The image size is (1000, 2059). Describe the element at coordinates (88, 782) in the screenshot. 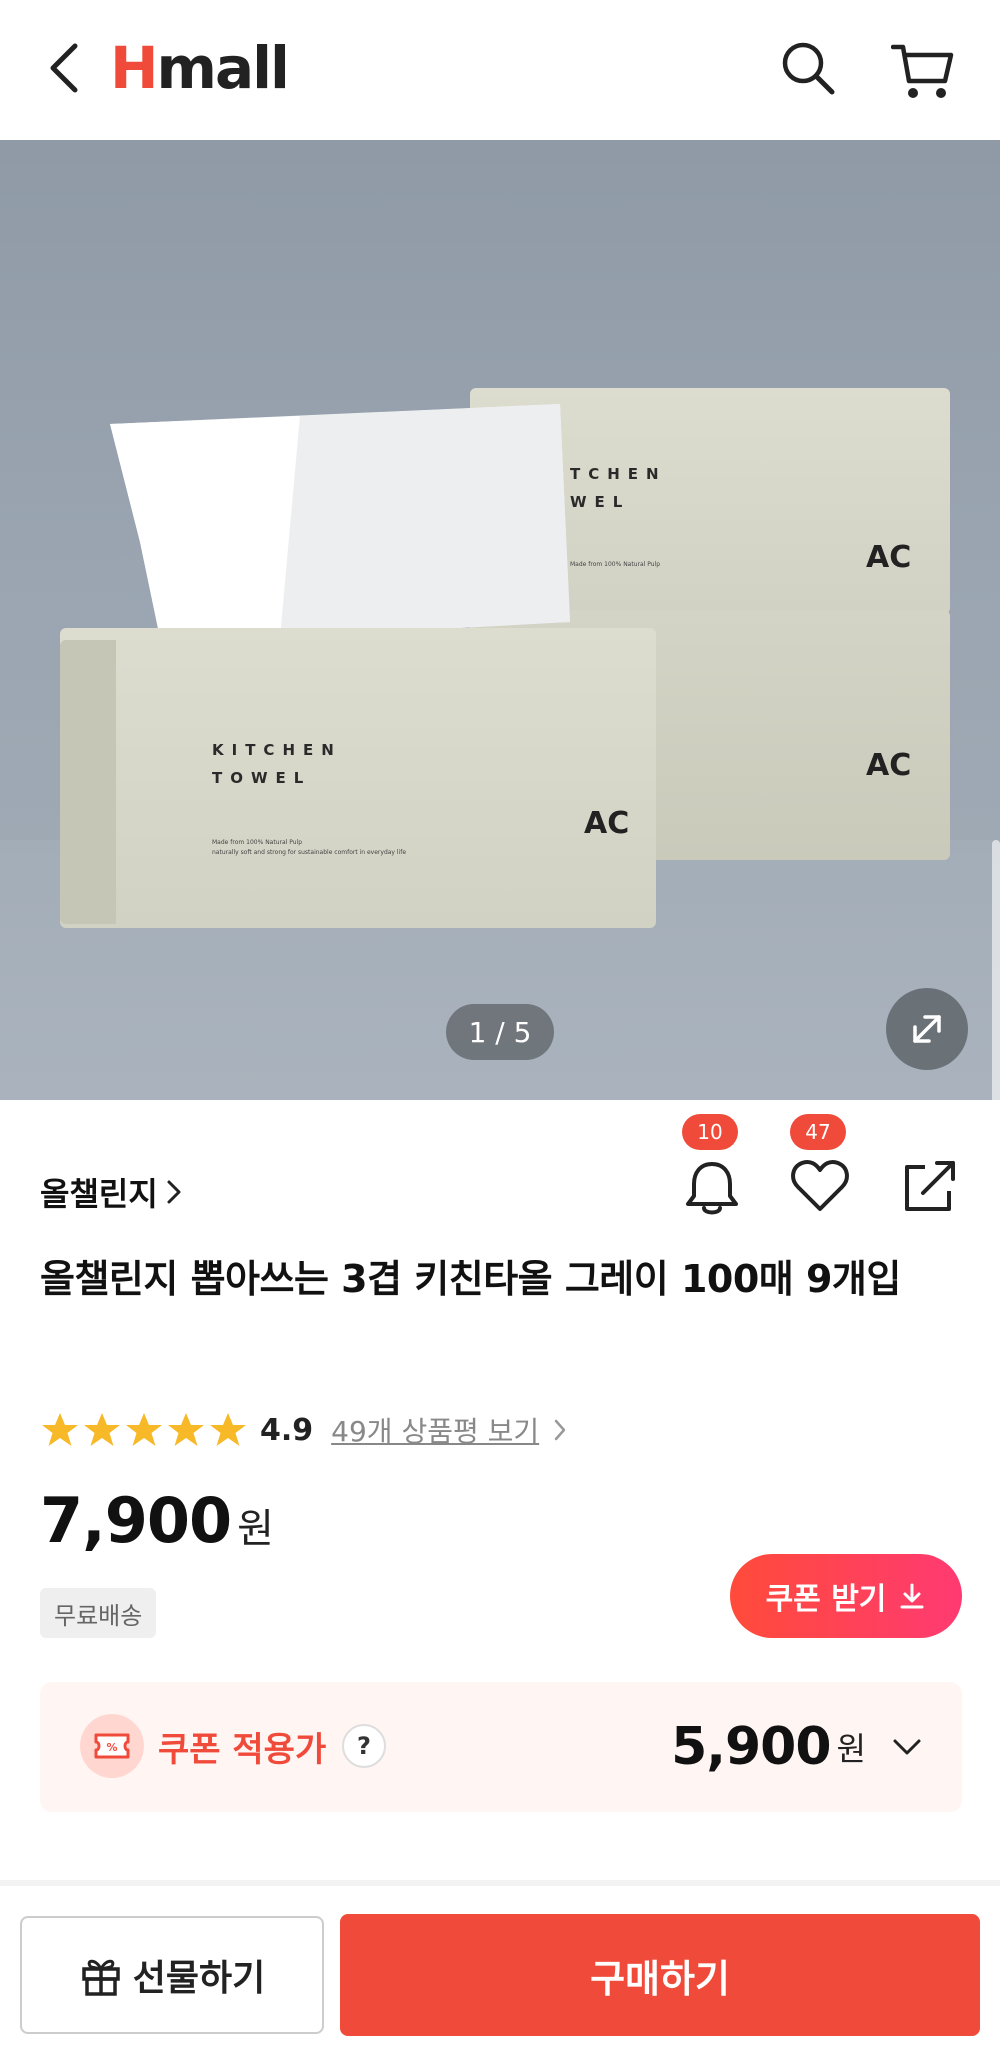

I see `towel-box-front-side` at that location.